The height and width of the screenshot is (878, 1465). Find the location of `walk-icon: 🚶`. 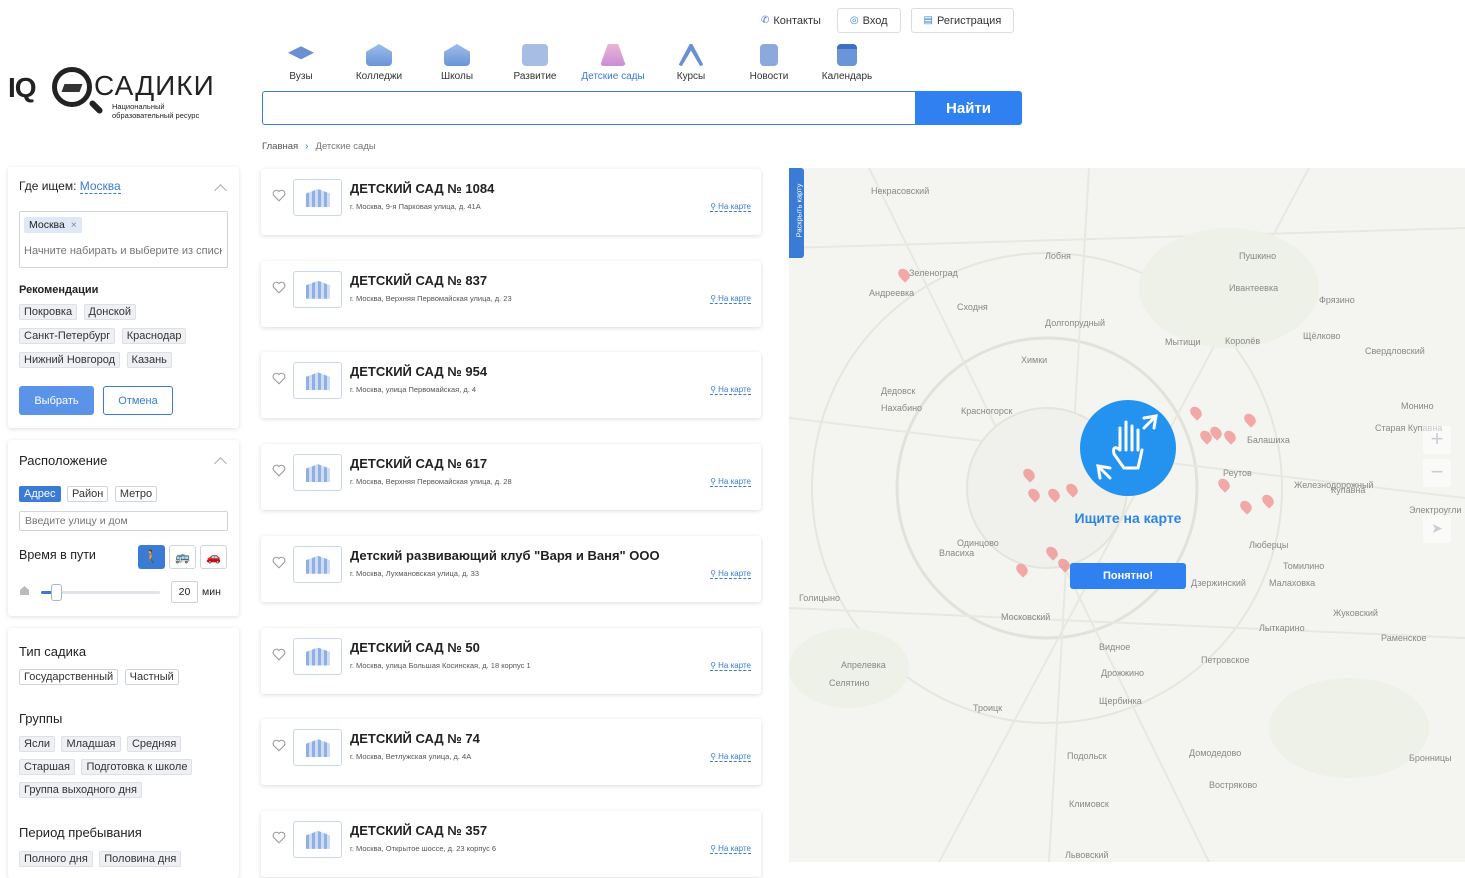

walk-icon: 🚶 is located at coordinates (151, 557).